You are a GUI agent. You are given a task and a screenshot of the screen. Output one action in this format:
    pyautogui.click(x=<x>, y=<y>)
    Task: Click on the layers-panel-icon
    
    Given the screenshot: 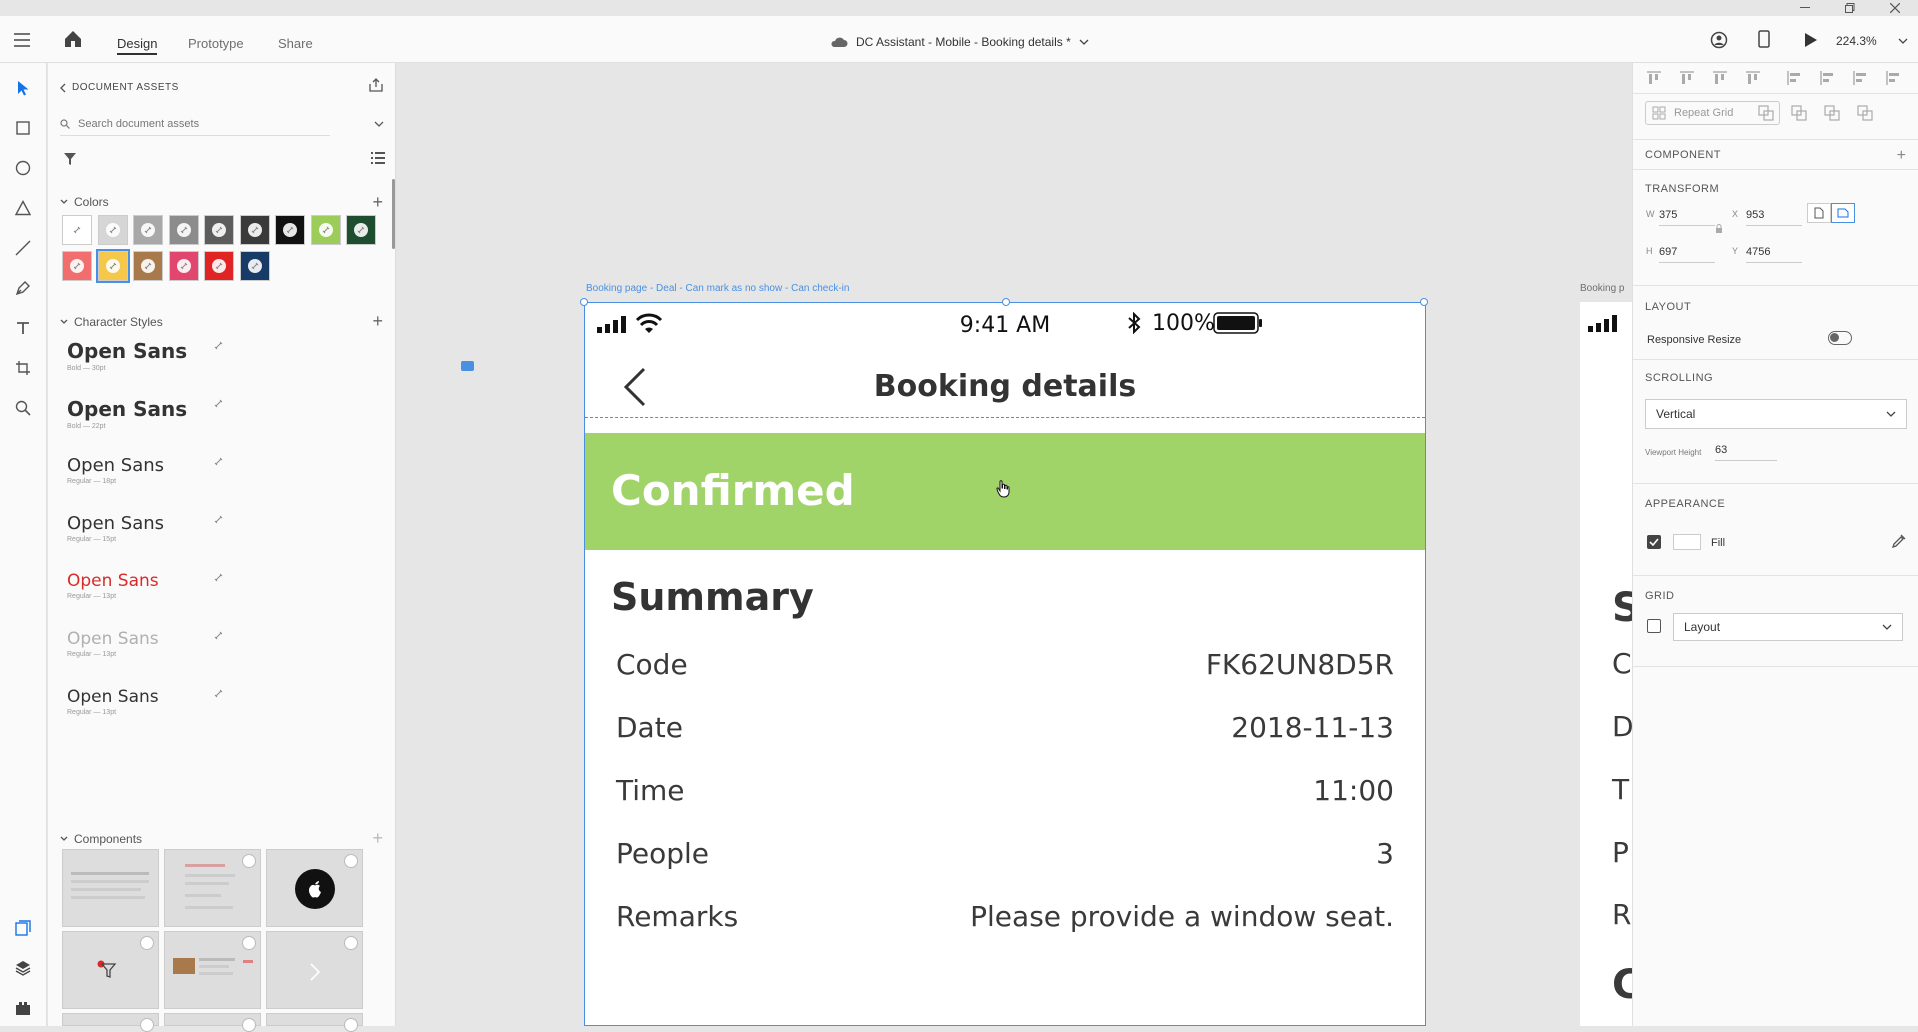 What is the action you would take?
    pyautogui.click(x=23, y=968)
    